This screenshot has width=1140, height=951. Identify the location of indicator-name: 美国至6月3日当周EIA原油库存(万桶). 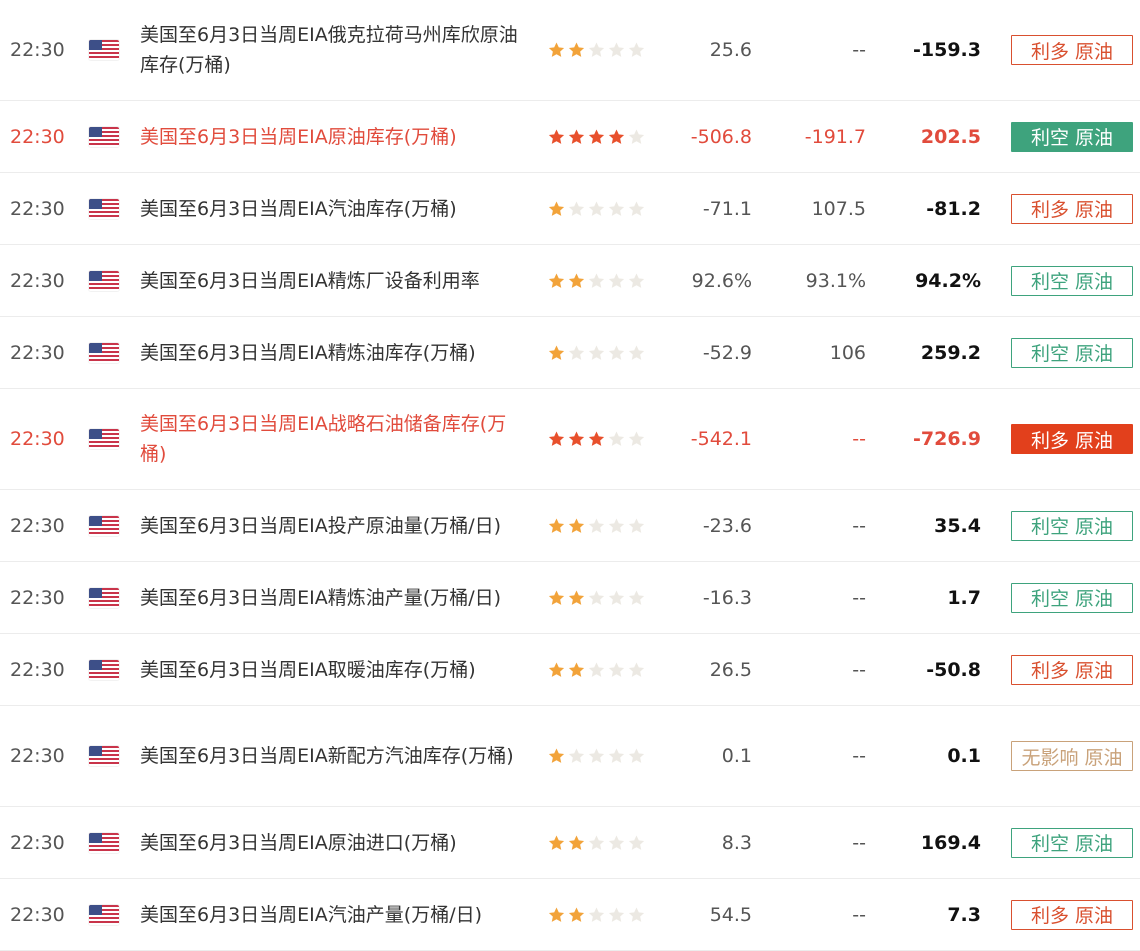
(335, 137).